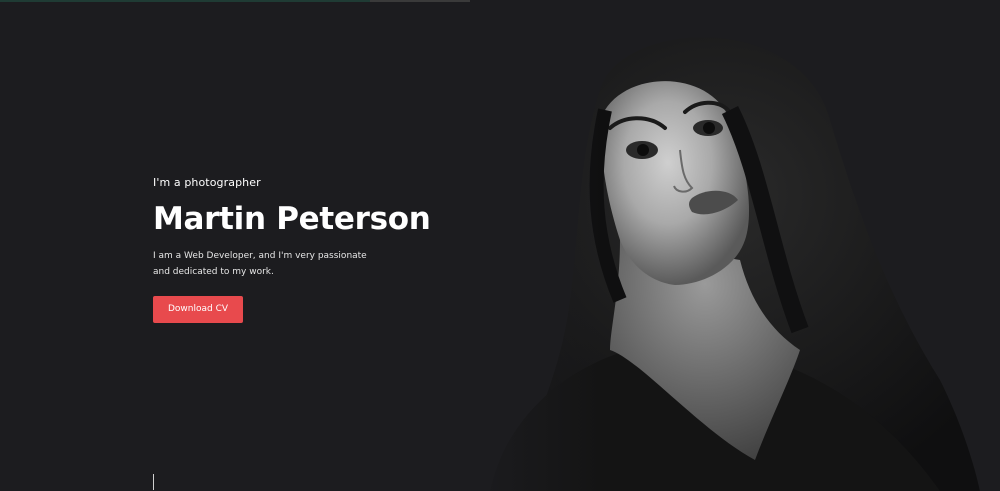 Image resolution: width=1000 pixels, height=491 pixels. I want to click on hero-subtitle: I'm a photographer, so click(207, 182).